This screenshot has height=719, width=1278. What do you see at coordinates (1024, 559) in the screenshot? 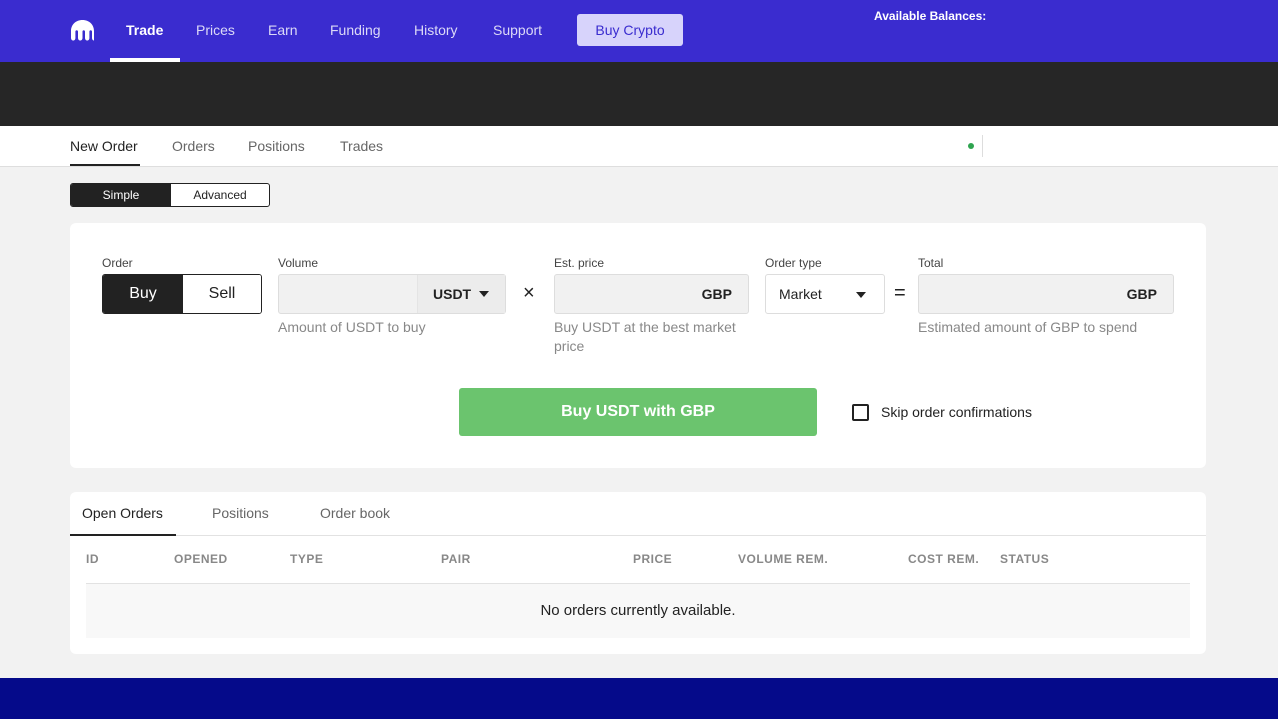
I see `column-header-status: STATUS` at bounding box center [1024, 559].